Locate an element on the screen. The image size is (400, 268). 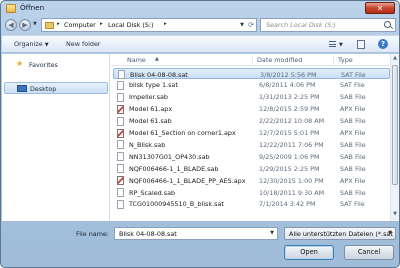
file-row: Model 61.apx 12/8/2015 2:59 PM APX File is located at coordinates (251, 109).